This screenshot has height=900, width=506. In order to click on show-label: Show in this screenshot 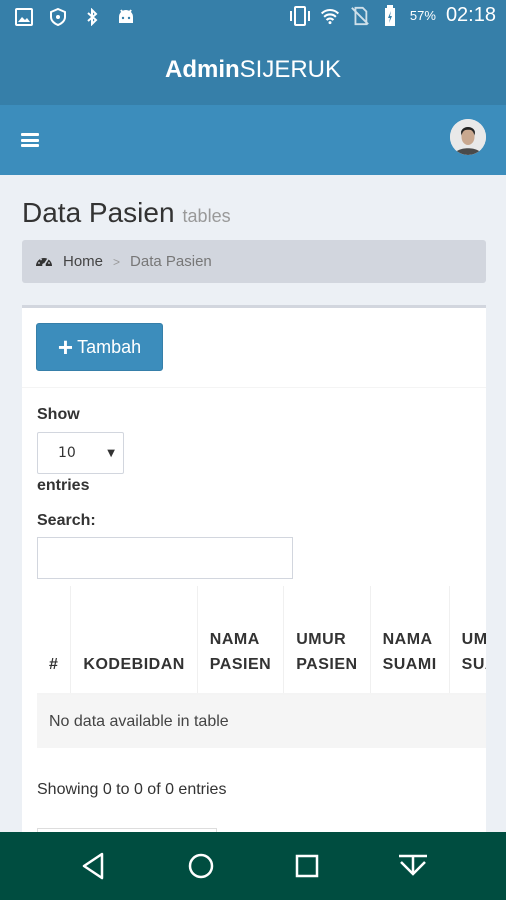, I will do `click(58, 414)`.